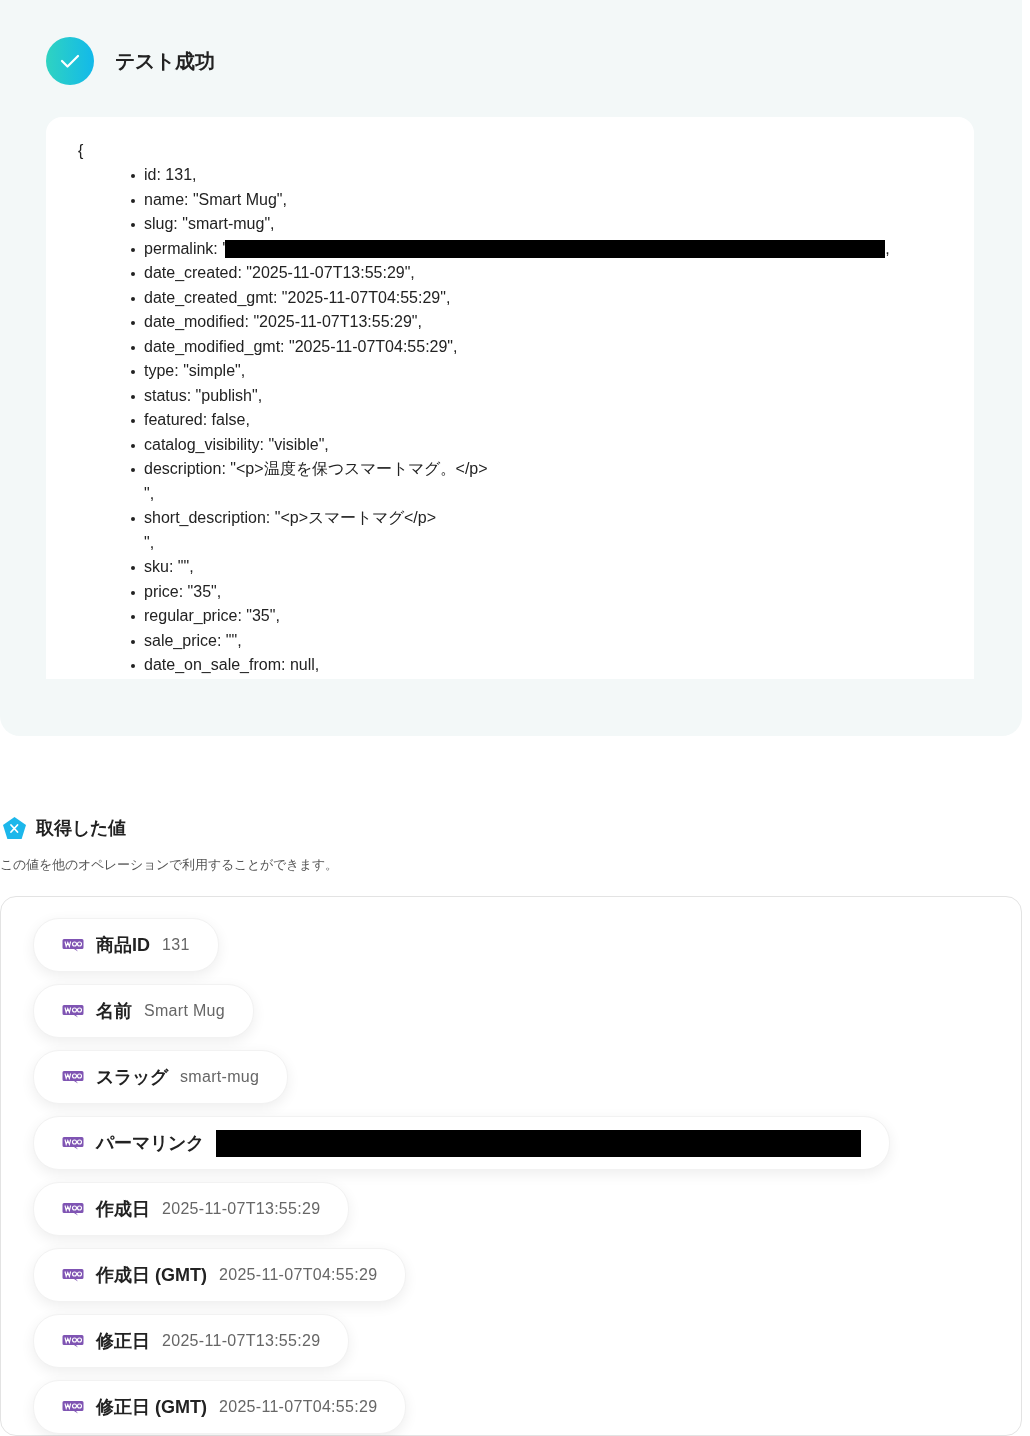 The height and width of the screenshot is (1436, 1030). I want to click on code-line: permalink: ', so click(185, 248).